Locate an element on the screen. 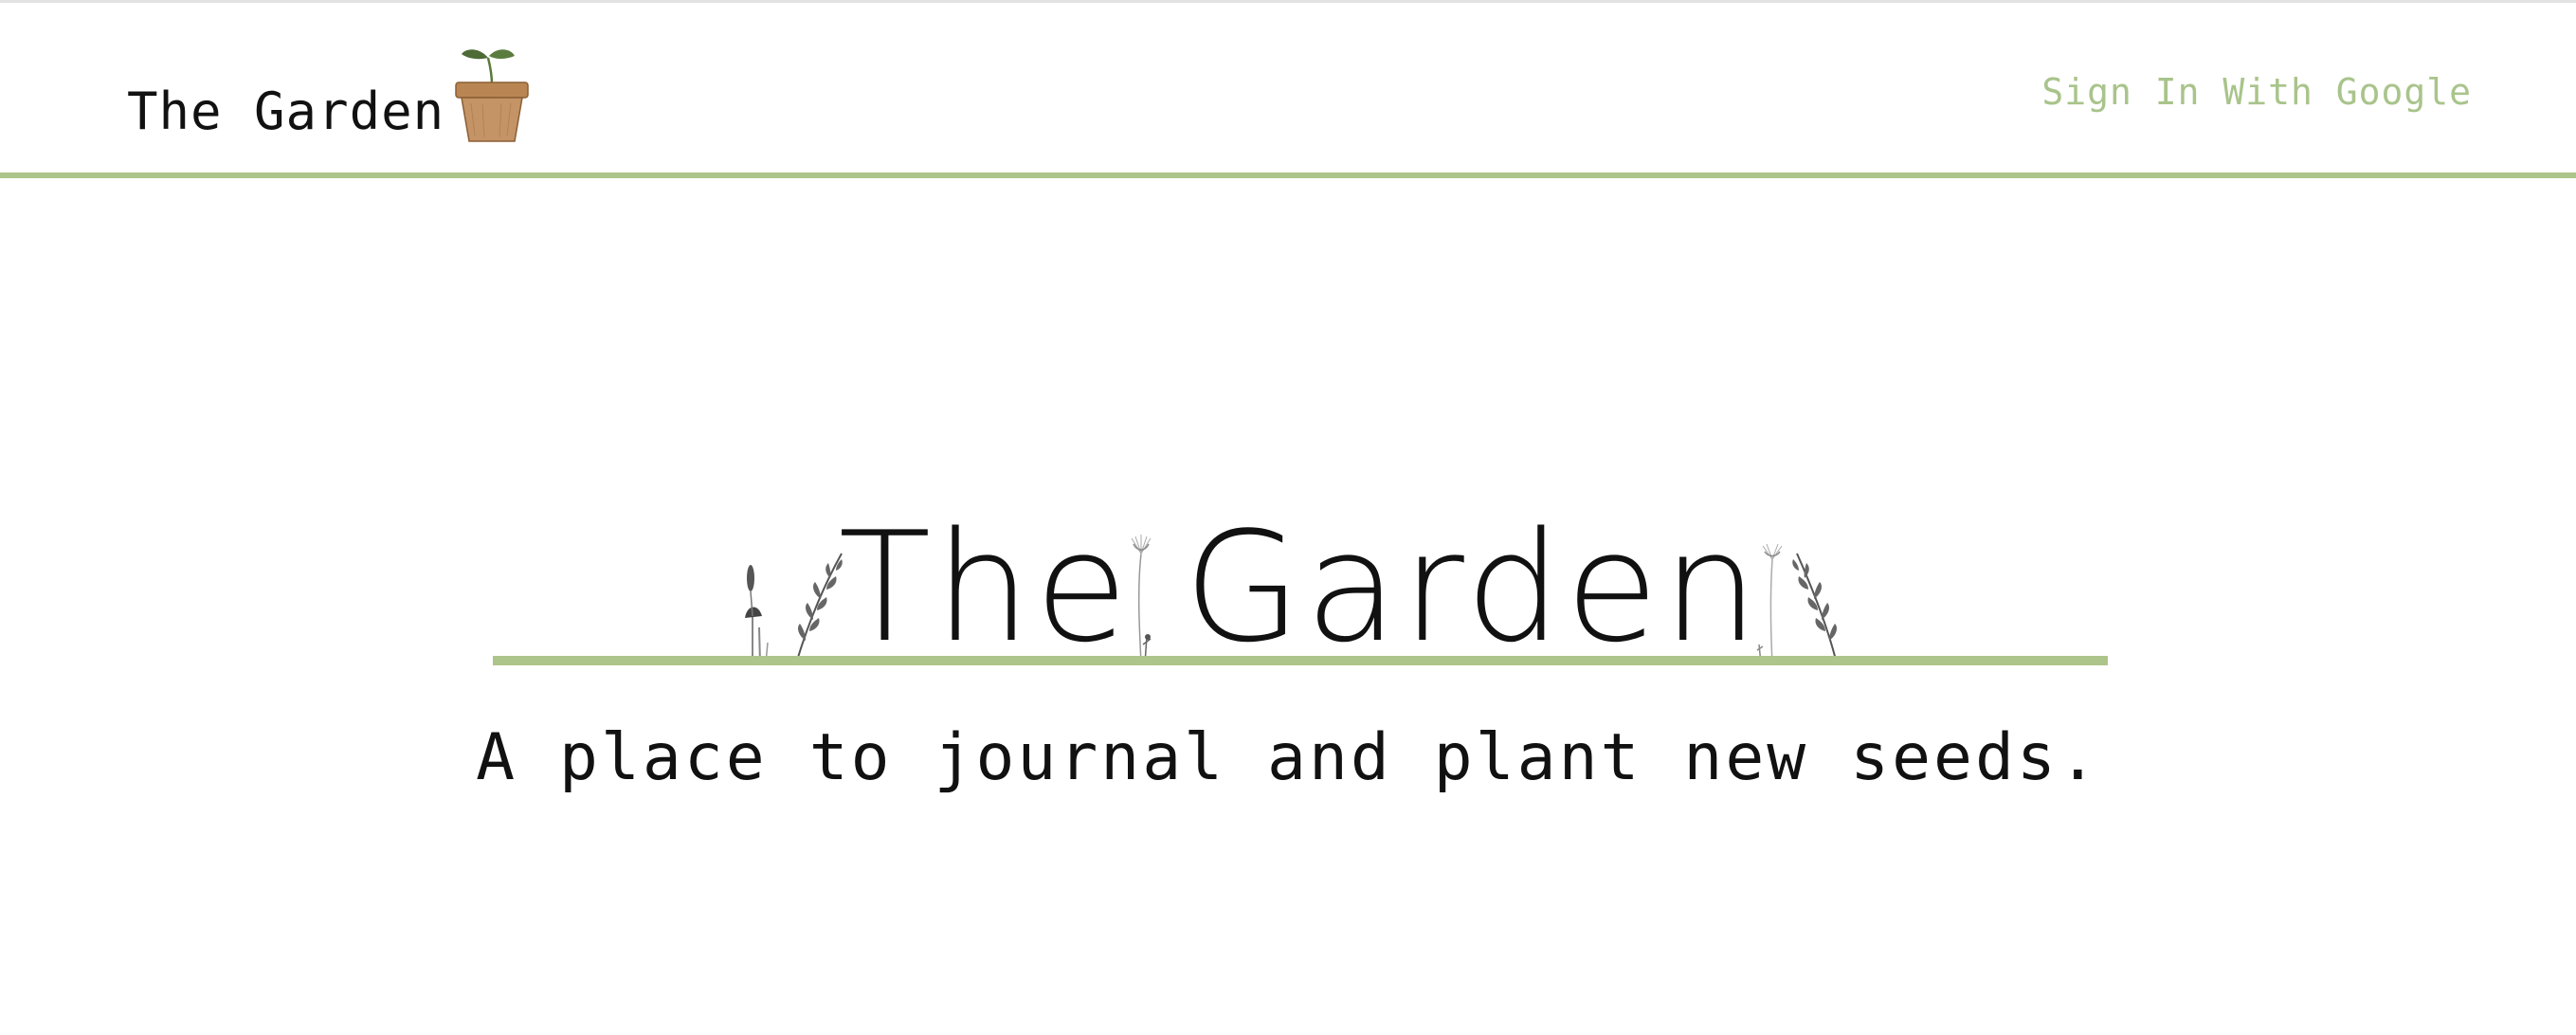 The width and height of the screenshot is (2576, 1035). home-logo-link: The Garden is located at coordinates (331, 91).